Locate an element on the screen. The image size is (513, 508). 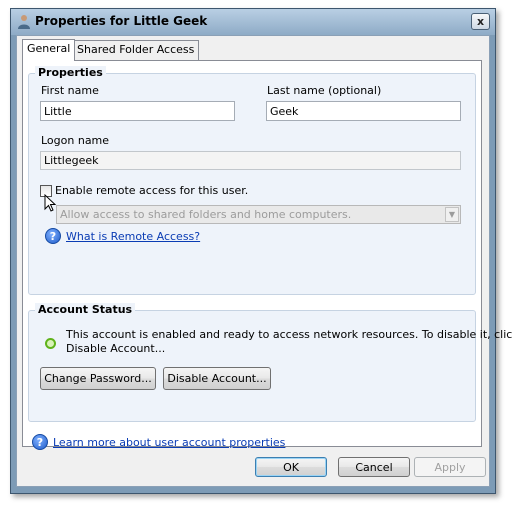
cancel-button: Cancel is located at coordinates (374, 467).